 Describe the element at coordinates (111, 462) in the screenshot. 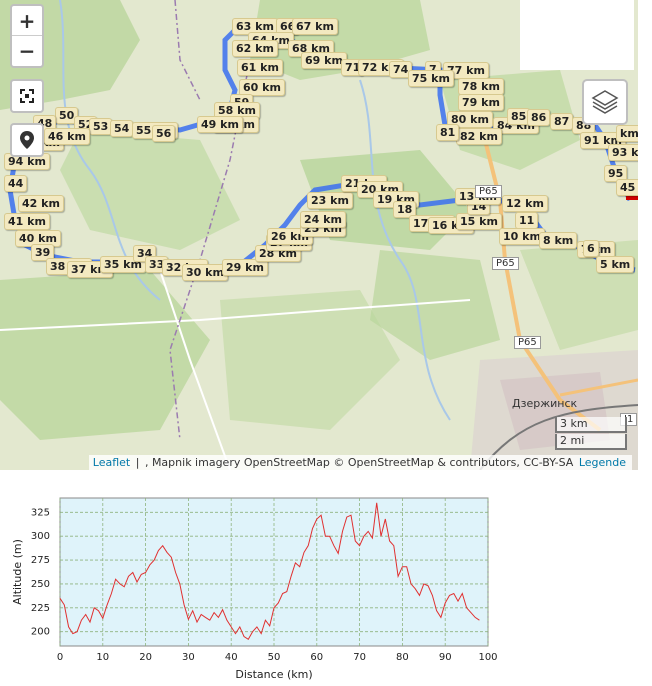

I see `leaflet-link: Leaflet` at that location.